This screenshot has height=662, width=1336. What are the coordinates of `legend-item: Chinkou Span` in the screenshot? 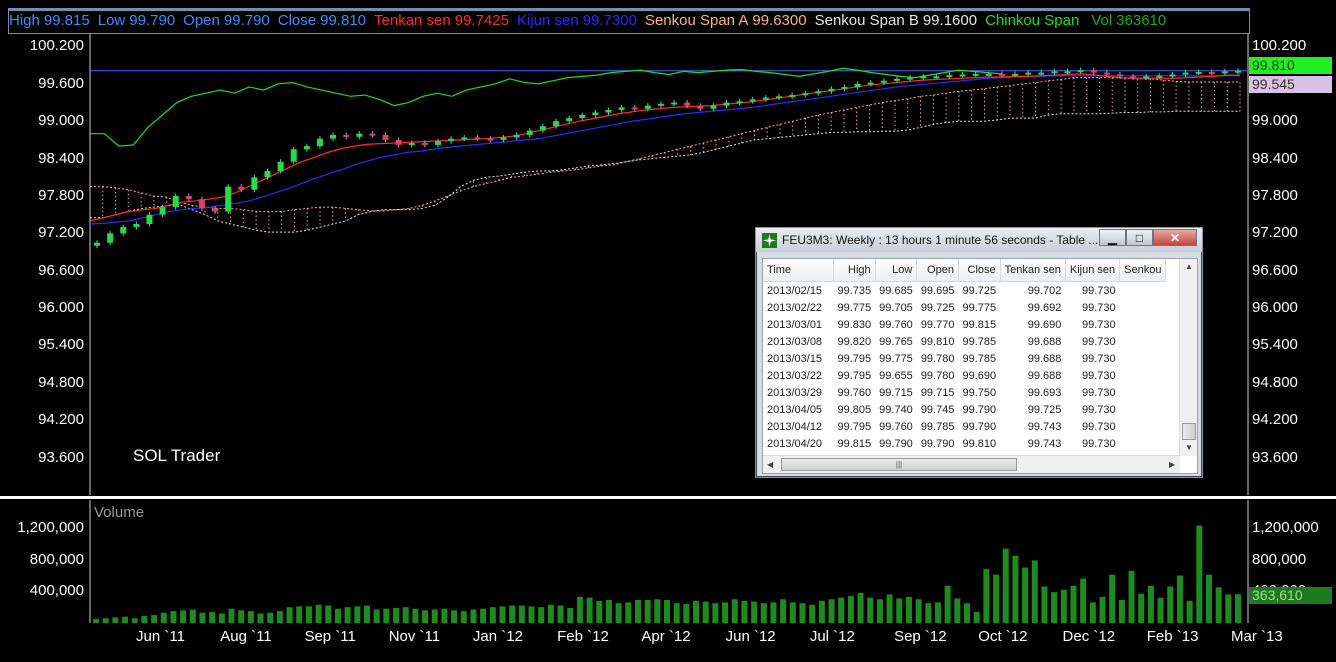 It's located at (1036, 20).